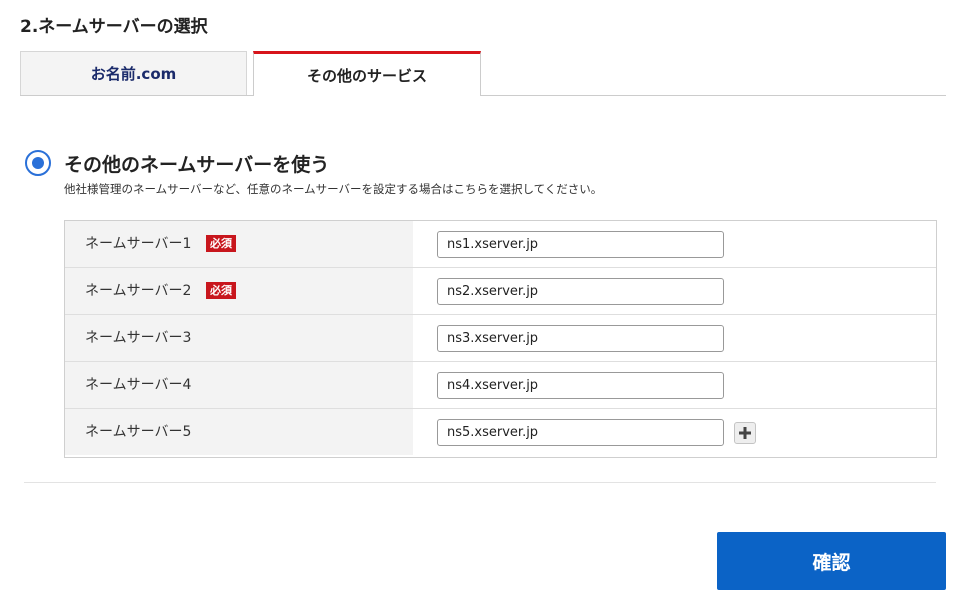 The width and height of the screenshot is (960, 614). I want to click on nameserver5-input, so click(580, 432).